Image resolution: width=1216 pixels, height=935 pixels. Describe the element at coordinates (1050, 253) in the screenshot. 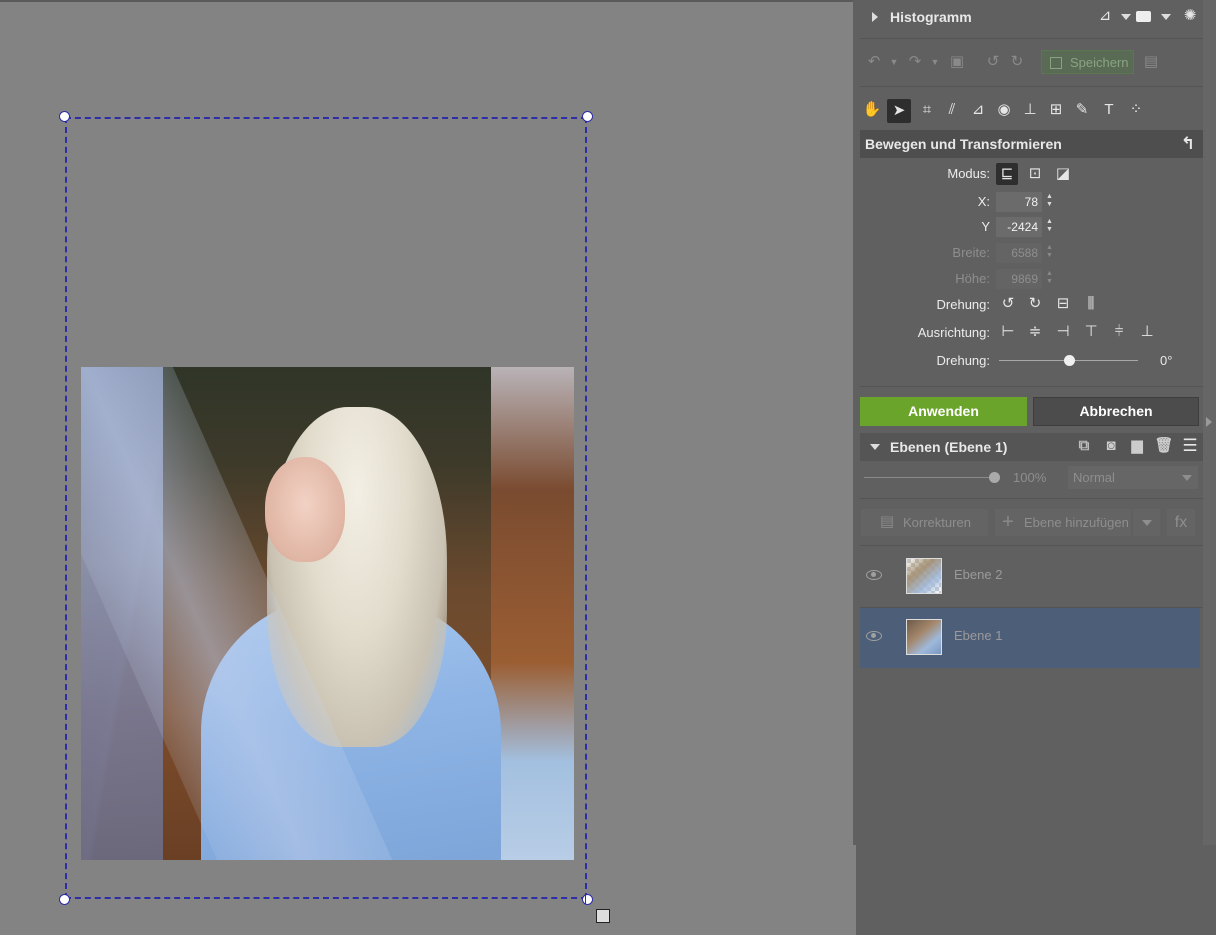

I see `width-stepper: ▲ ▼` at that location.